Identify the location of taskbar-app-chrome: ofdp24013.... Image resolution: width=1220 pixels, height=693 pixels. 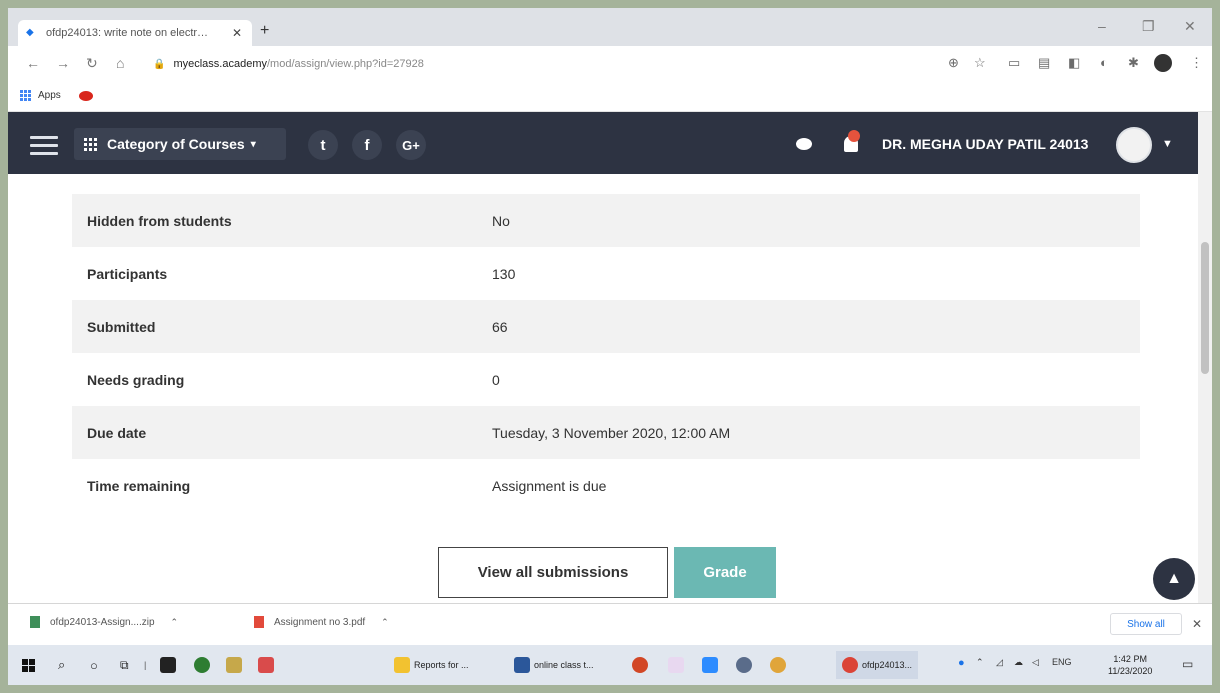
(877, 665).